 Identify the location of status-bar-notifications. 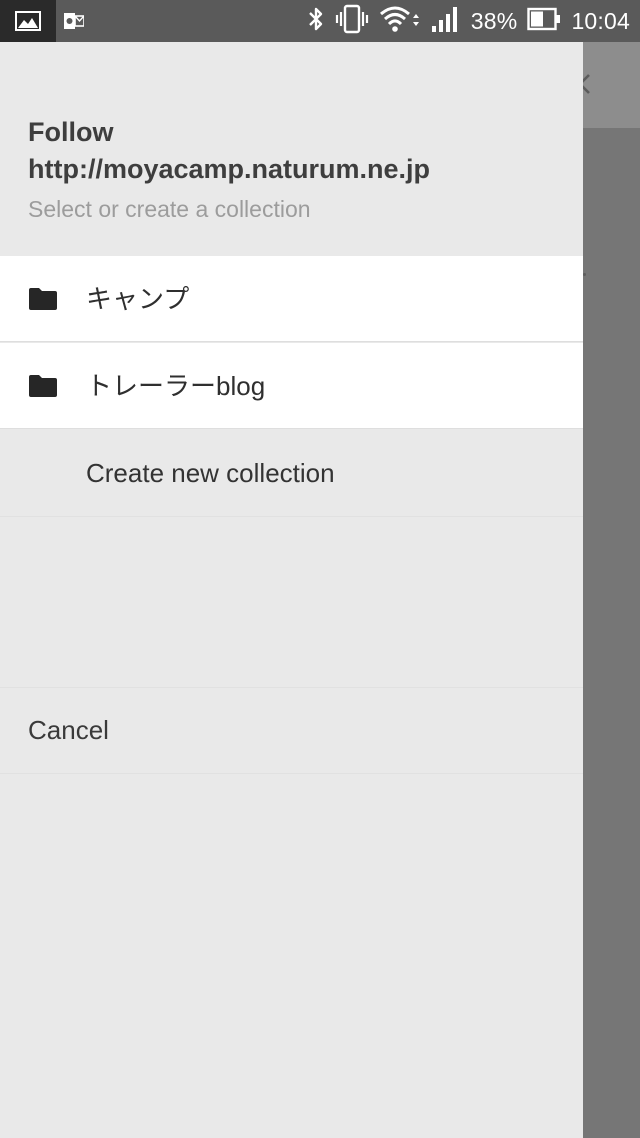
(42, 21).